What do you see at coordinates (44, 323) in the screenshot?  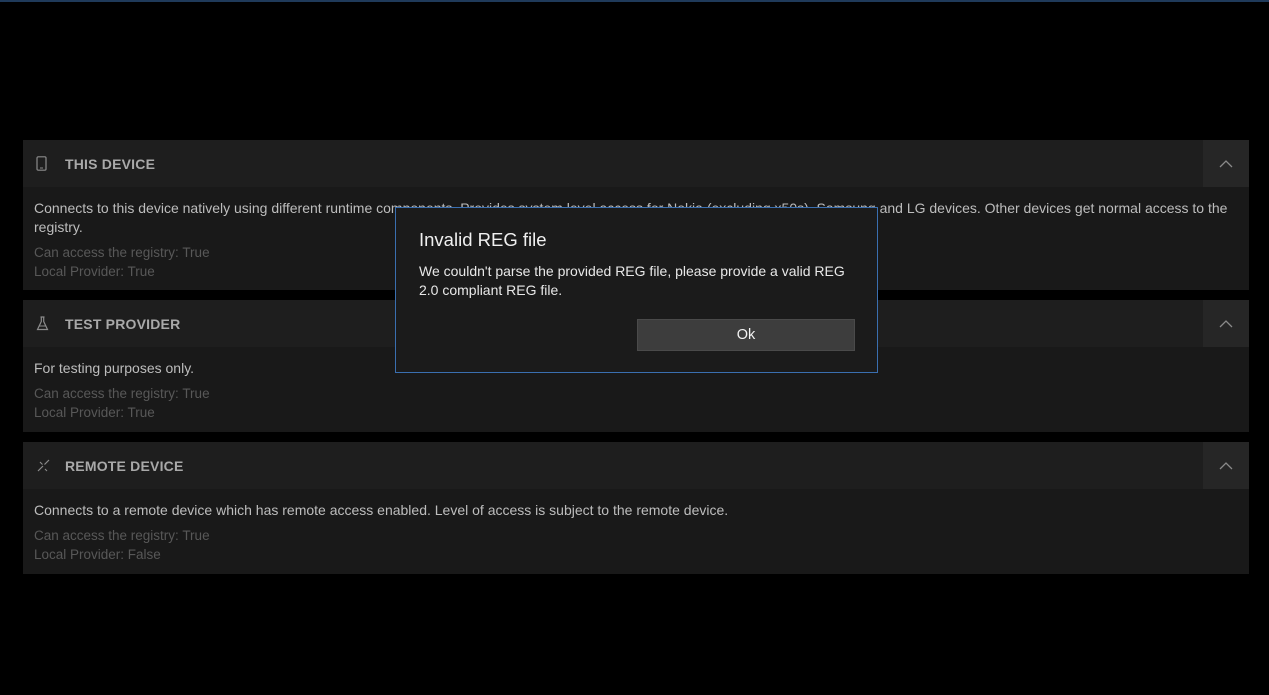 I see `flask-icon` at bounding box center [44, 323].